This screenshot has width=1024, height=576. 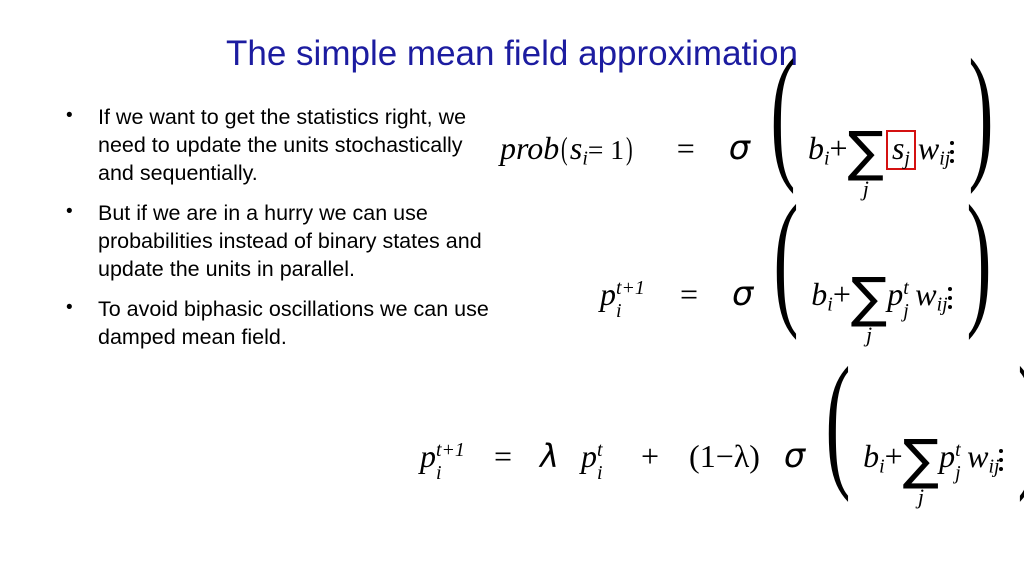 What do you see at coordinates (865, 152) in the screenshot?
I see `eq1-sum-symbol: ∑` at bounding box center [865, 152].